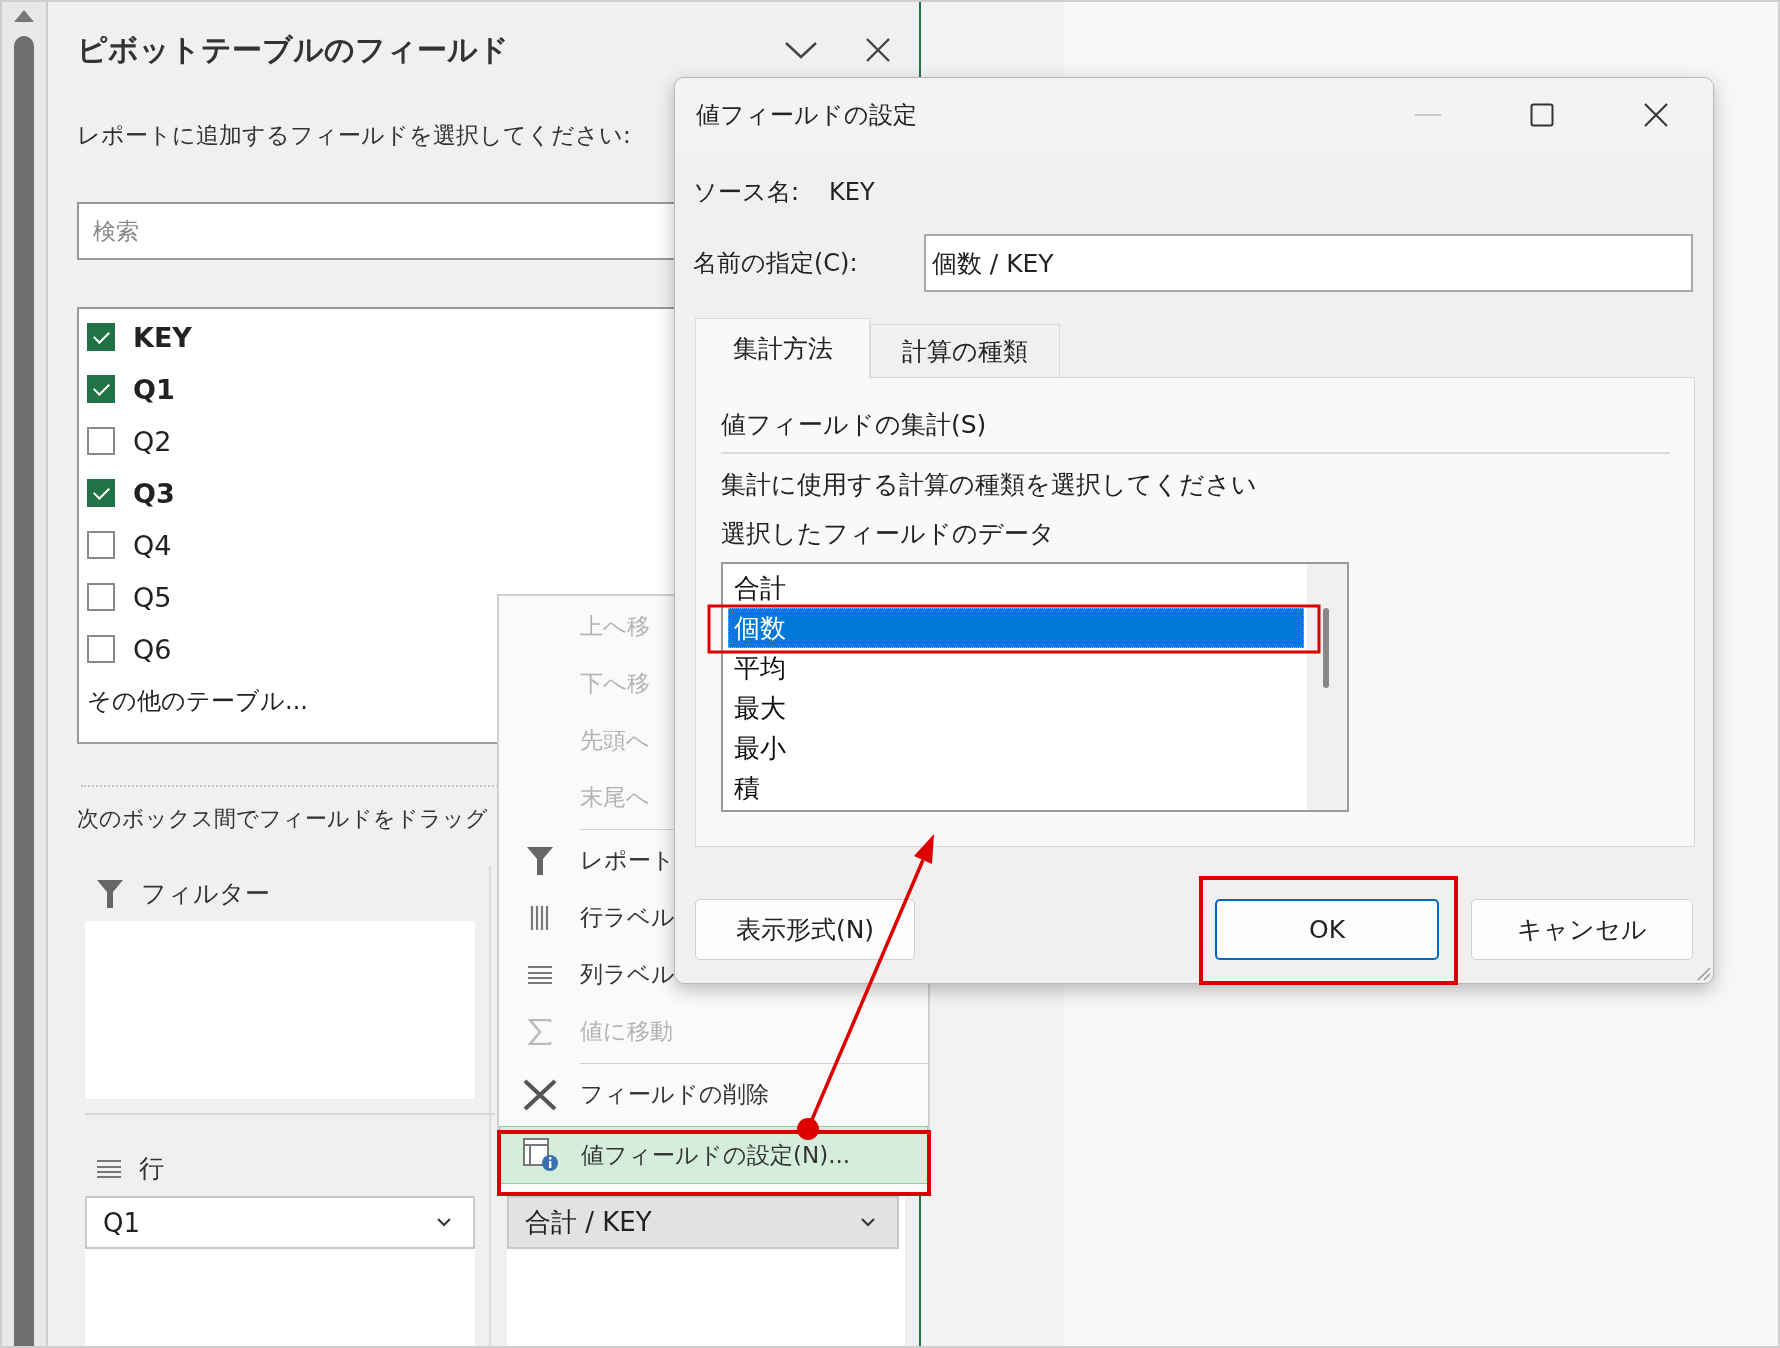 This screenshot has width=1780, height=1348. Describe the element at coordinates (888, 534) in the screenshot. I see `description-text: 選択したフィールドのデータ` at that location.